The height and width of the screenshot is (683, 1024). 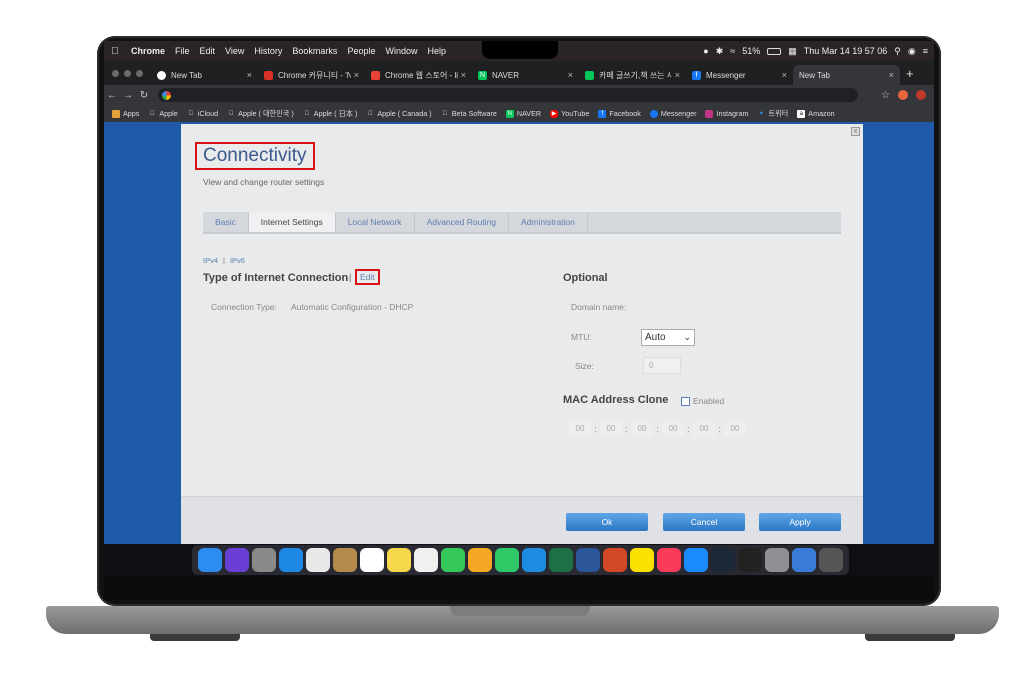 I want to click on browser-tab-2: Chrome 커뮤니티 - 'N...×, so click(x=311, y=75).